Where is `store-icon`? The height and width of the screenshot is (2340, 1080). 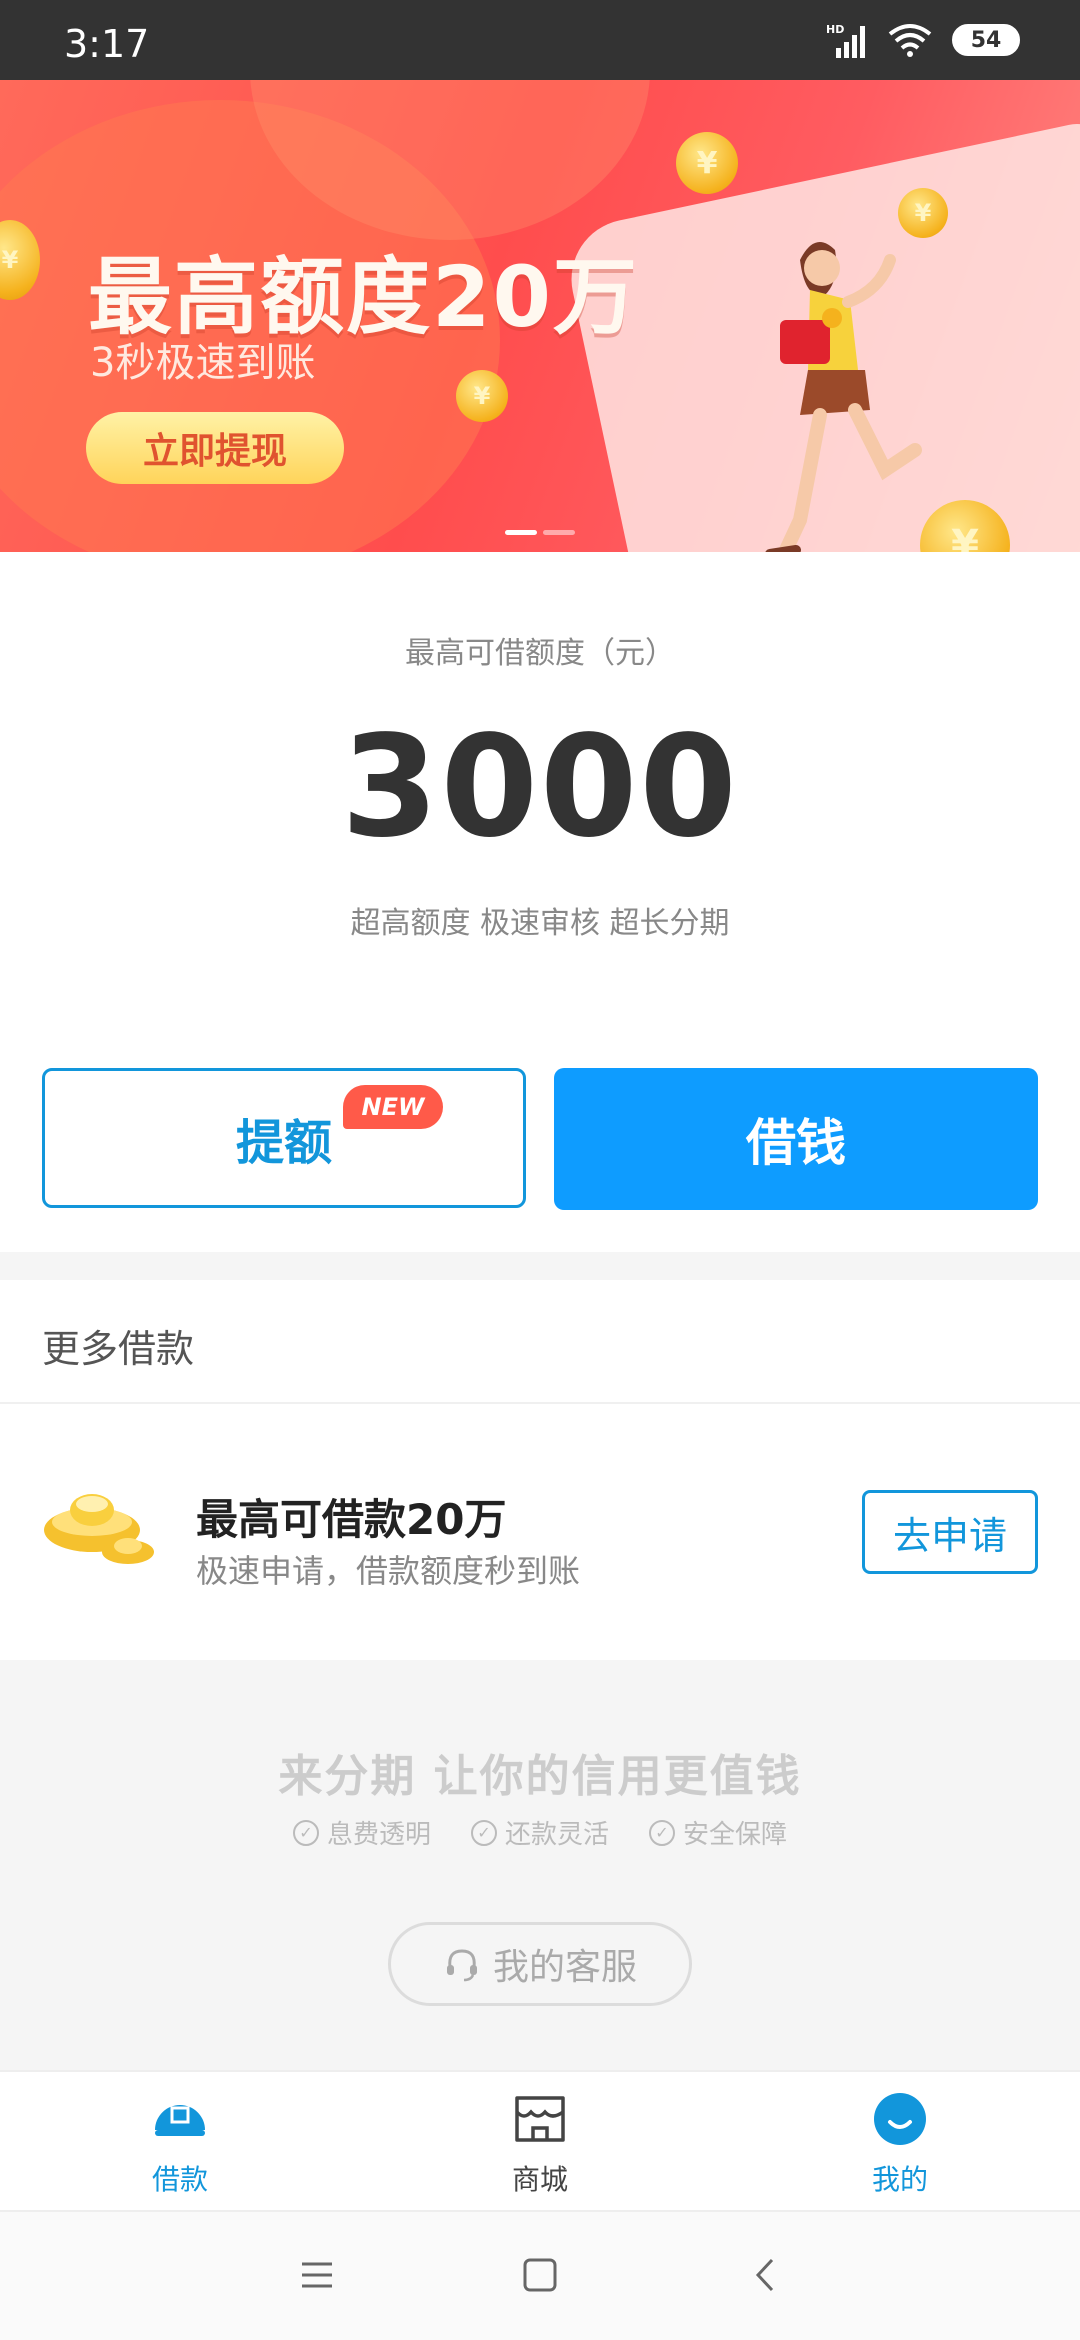 store-icon is located at coordinates (540, 2119).